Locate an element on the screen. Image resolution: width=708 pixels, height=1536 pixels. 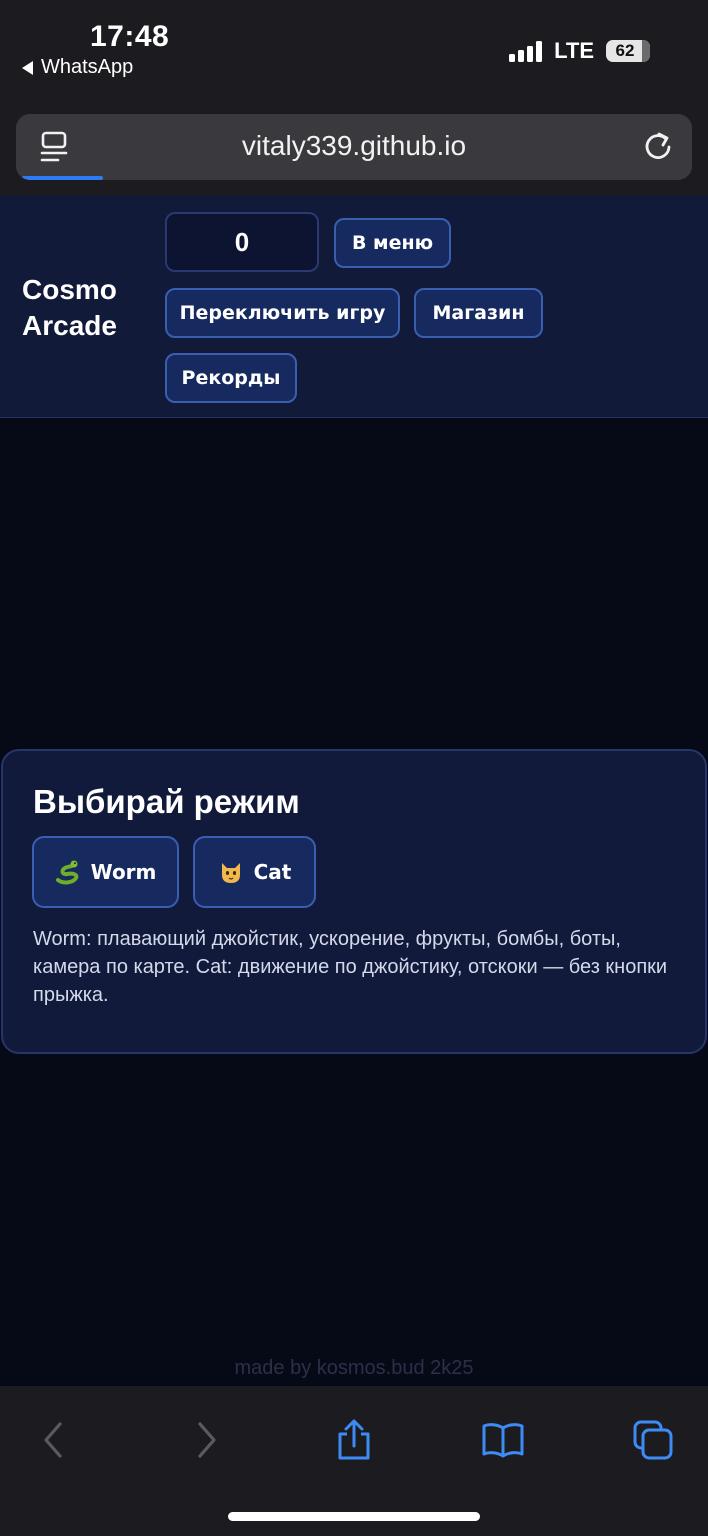
worm-mode-button: Worm is located at coordinates (105, 872).